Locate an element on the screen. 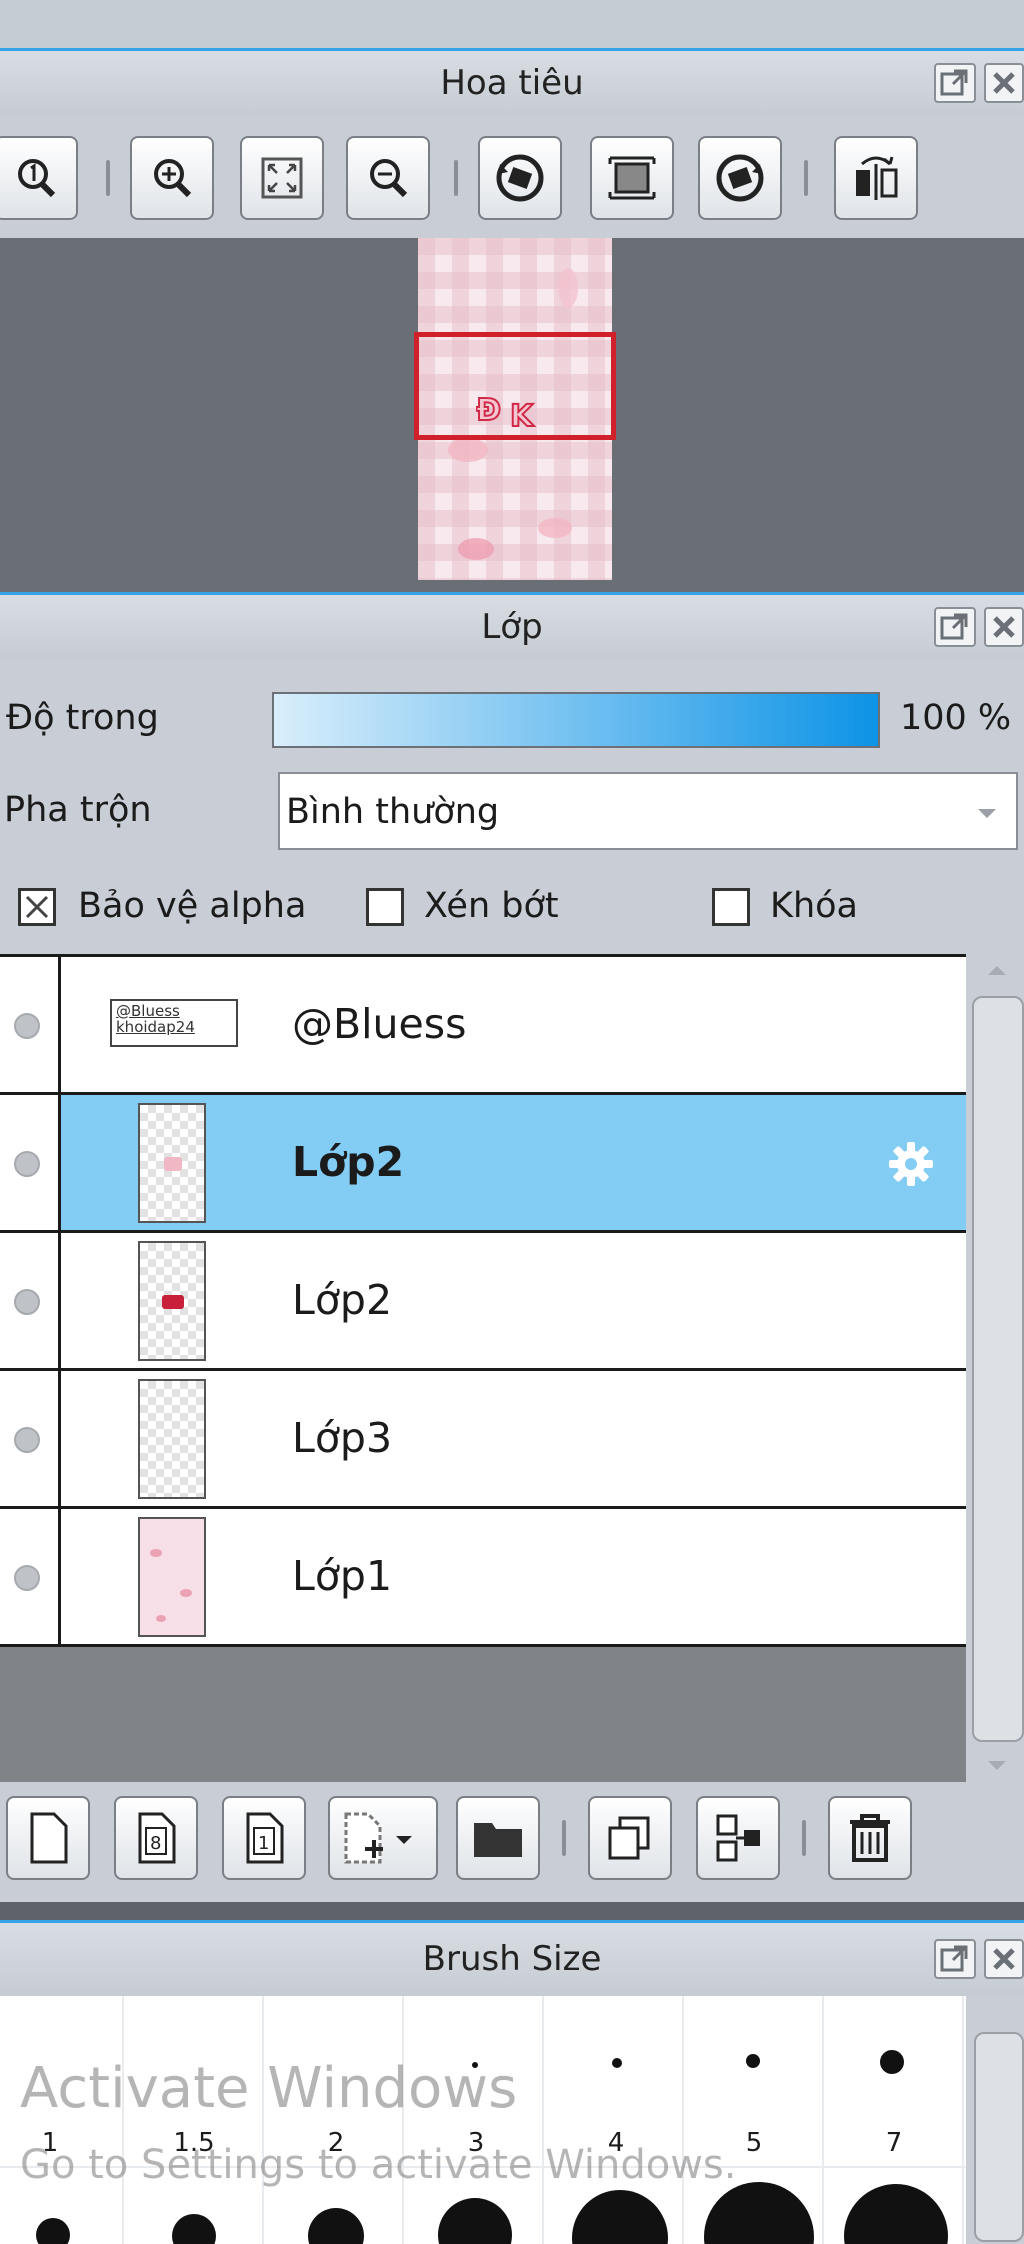  new-8bit-layer-icon: 8 is located at coordinates (156, 1838).